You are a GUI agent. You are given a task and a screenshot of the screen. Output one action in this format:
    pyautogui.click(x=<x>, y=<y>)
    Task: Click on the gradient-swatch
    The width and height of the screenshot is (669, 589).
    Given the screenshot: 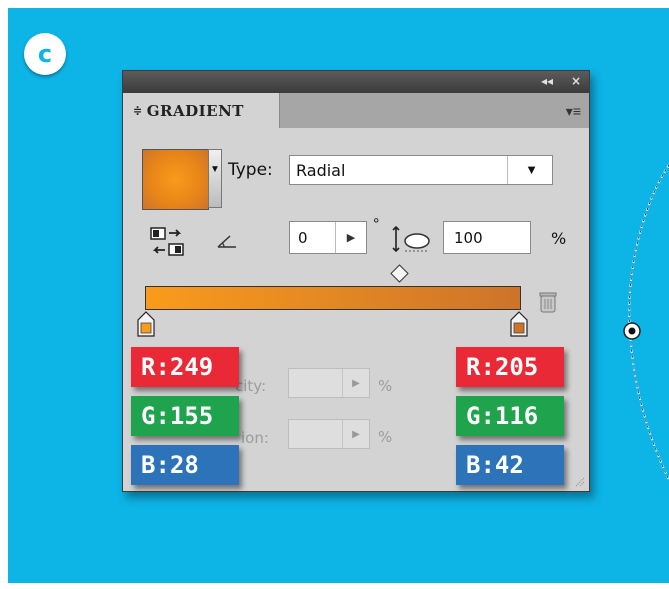 What is the action you would take?
    pyautogui.click(x=175, y=179)
    